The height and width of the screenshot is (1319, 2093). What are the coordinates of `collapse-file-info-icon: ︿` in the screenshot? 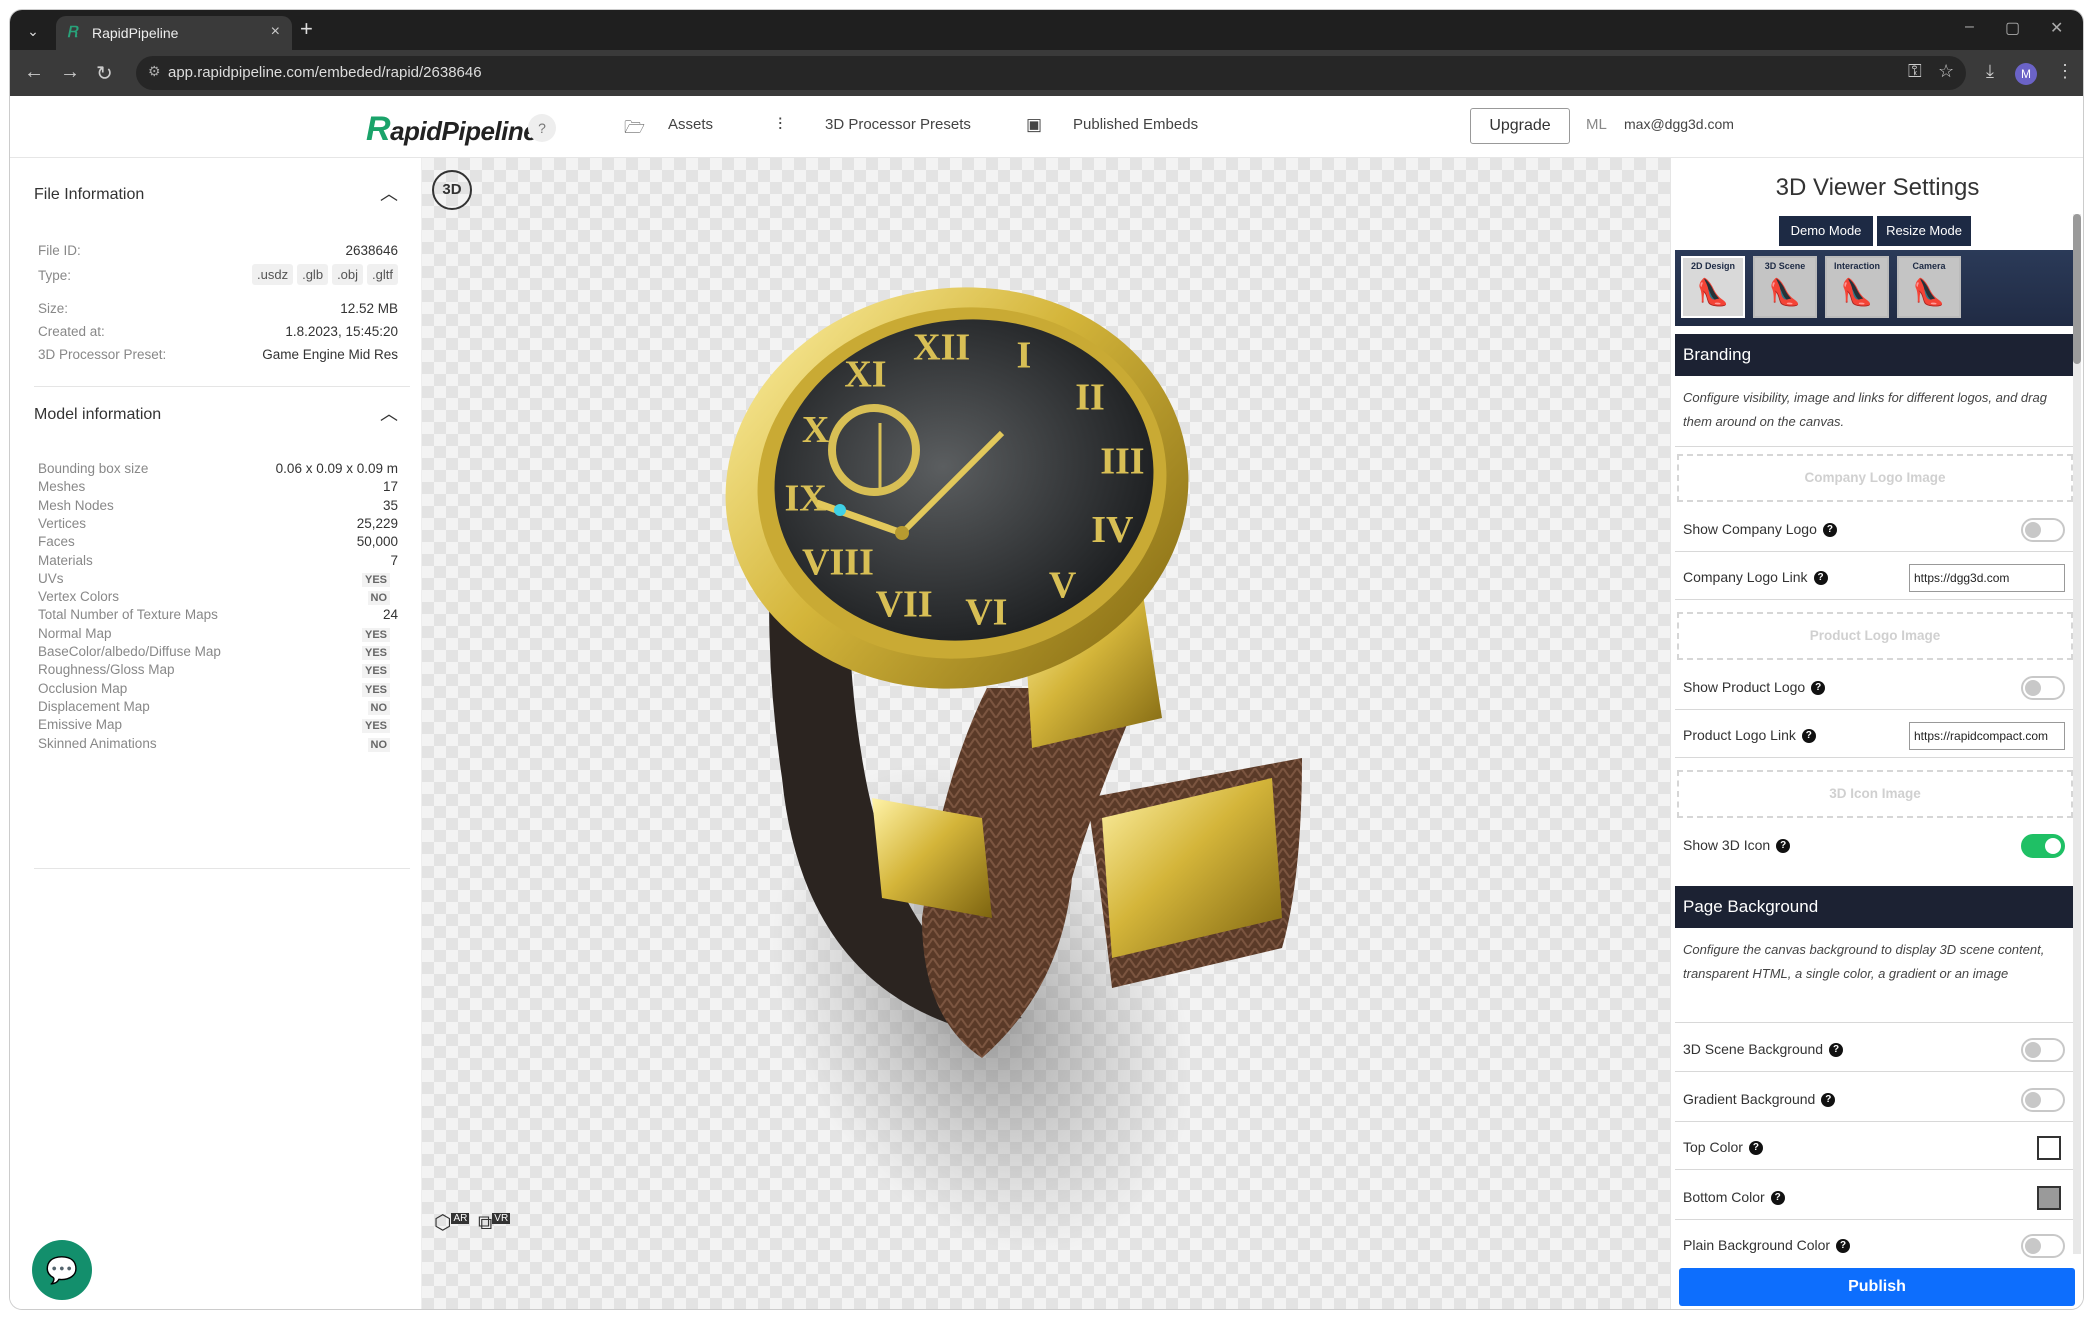 It's located at (389, 193).